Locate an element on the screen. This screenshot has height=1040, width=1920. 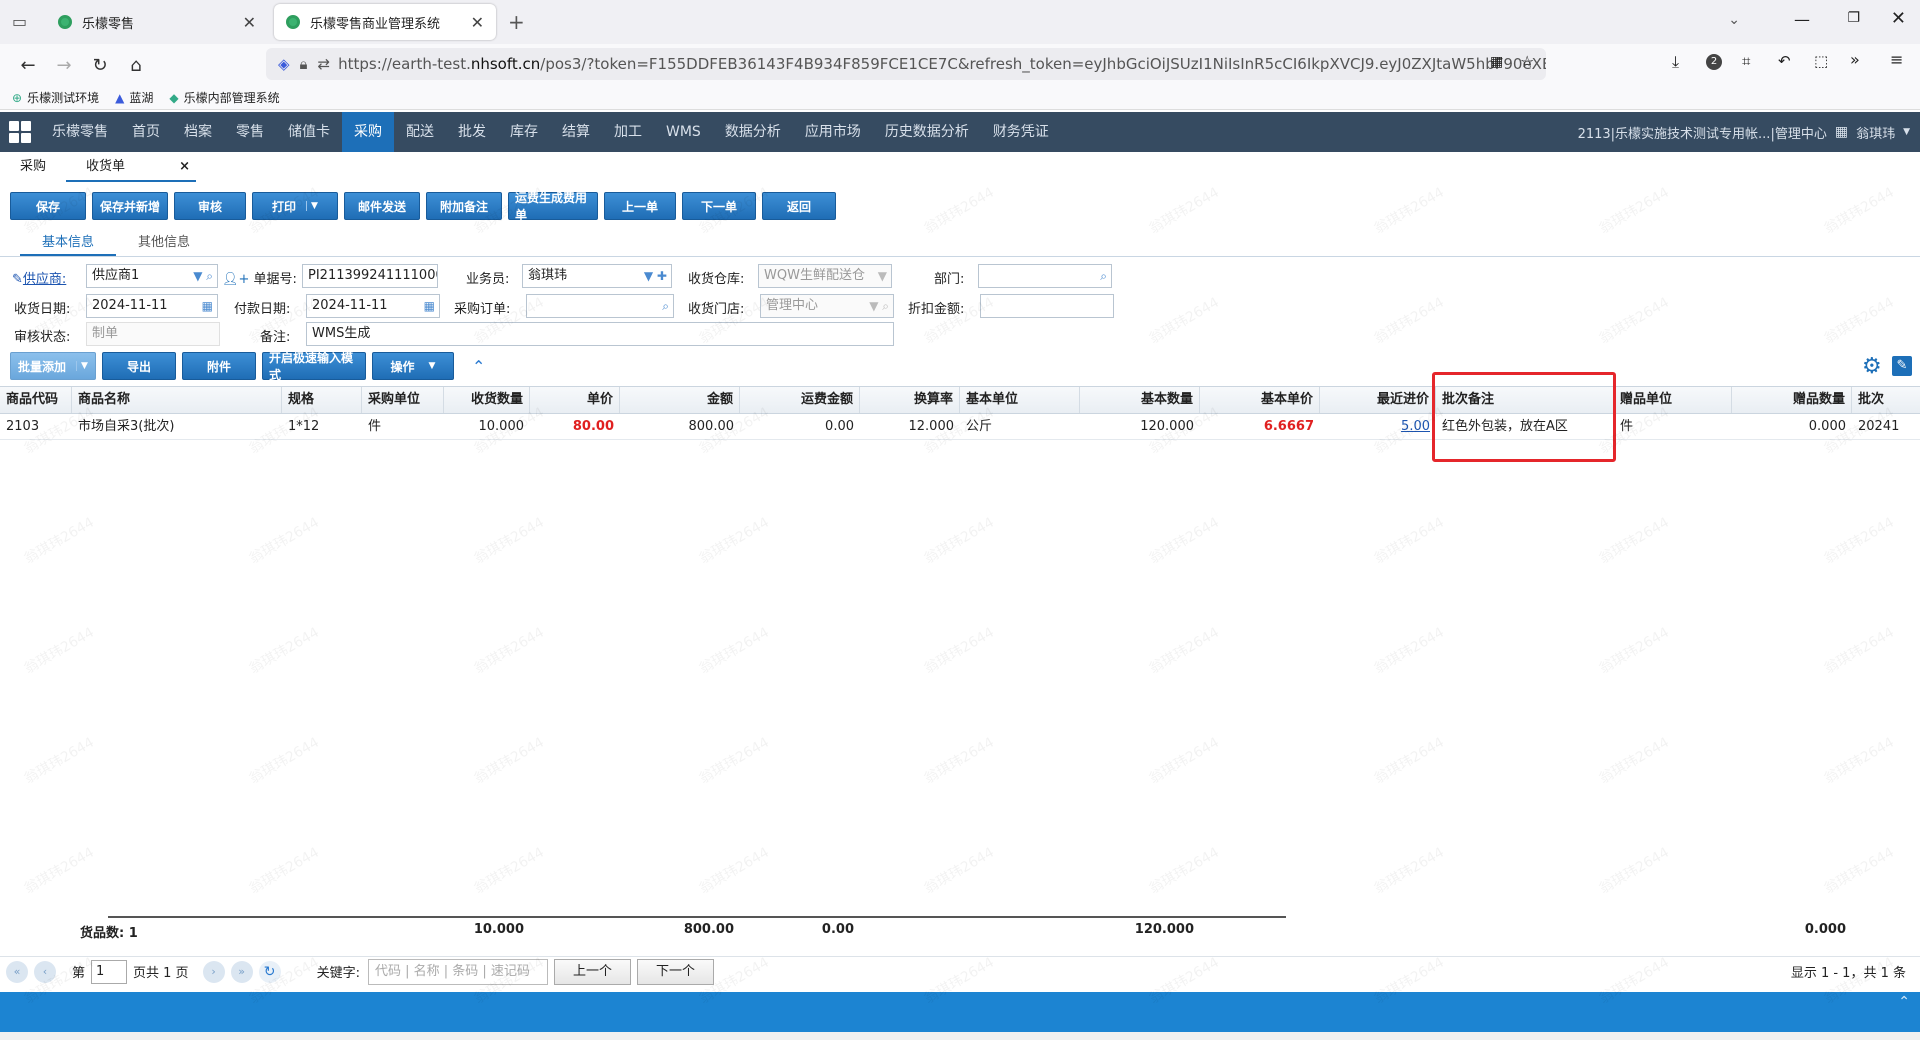
prev-page-icon: ‹ is located at coordinates (45, 971).